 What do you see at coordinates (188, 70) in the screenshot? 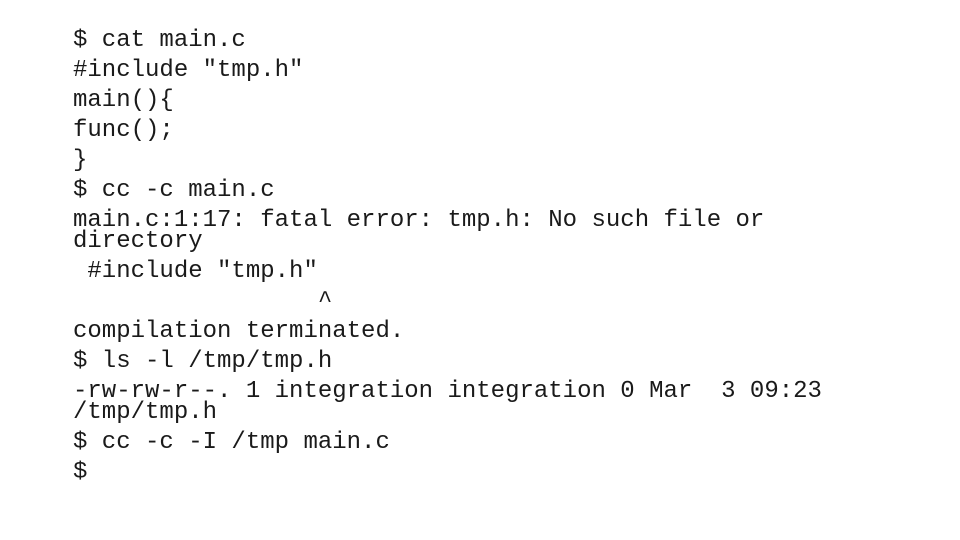
I see `file-line-include: #include "tmp.h"` at bounding box center [188, 70].